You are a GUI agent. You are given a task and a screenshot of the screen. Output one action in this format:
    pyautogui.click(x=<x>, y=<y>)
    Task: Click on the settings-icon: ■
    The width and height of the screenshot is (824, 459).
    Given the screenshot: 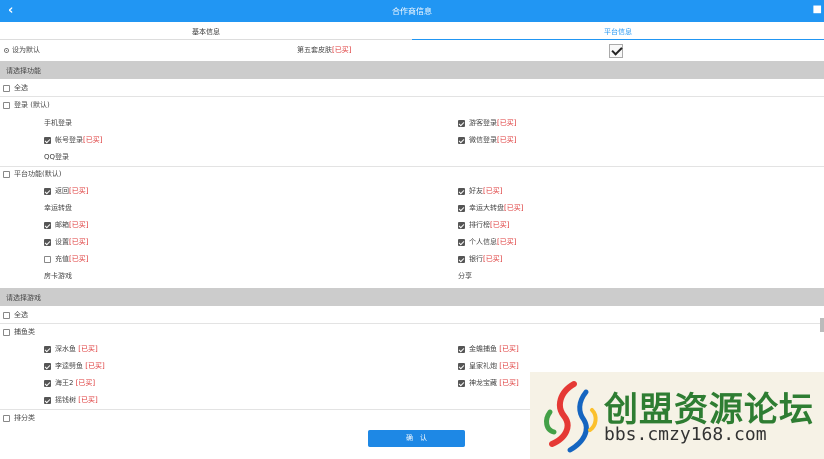 What is the action you would take?
    pyautogui.click(x=817, y=9)
    